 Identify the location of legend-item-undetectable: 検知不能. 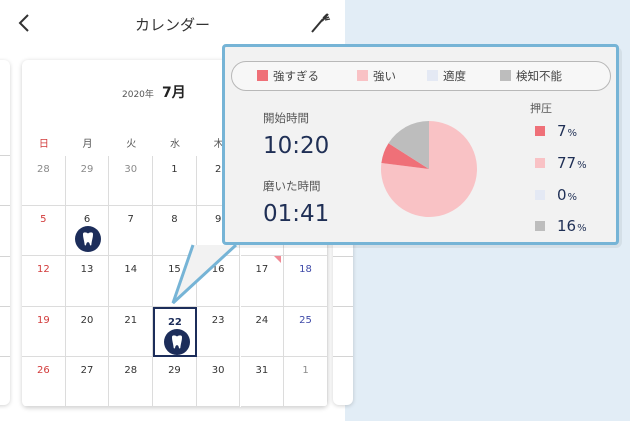
(531, 76).